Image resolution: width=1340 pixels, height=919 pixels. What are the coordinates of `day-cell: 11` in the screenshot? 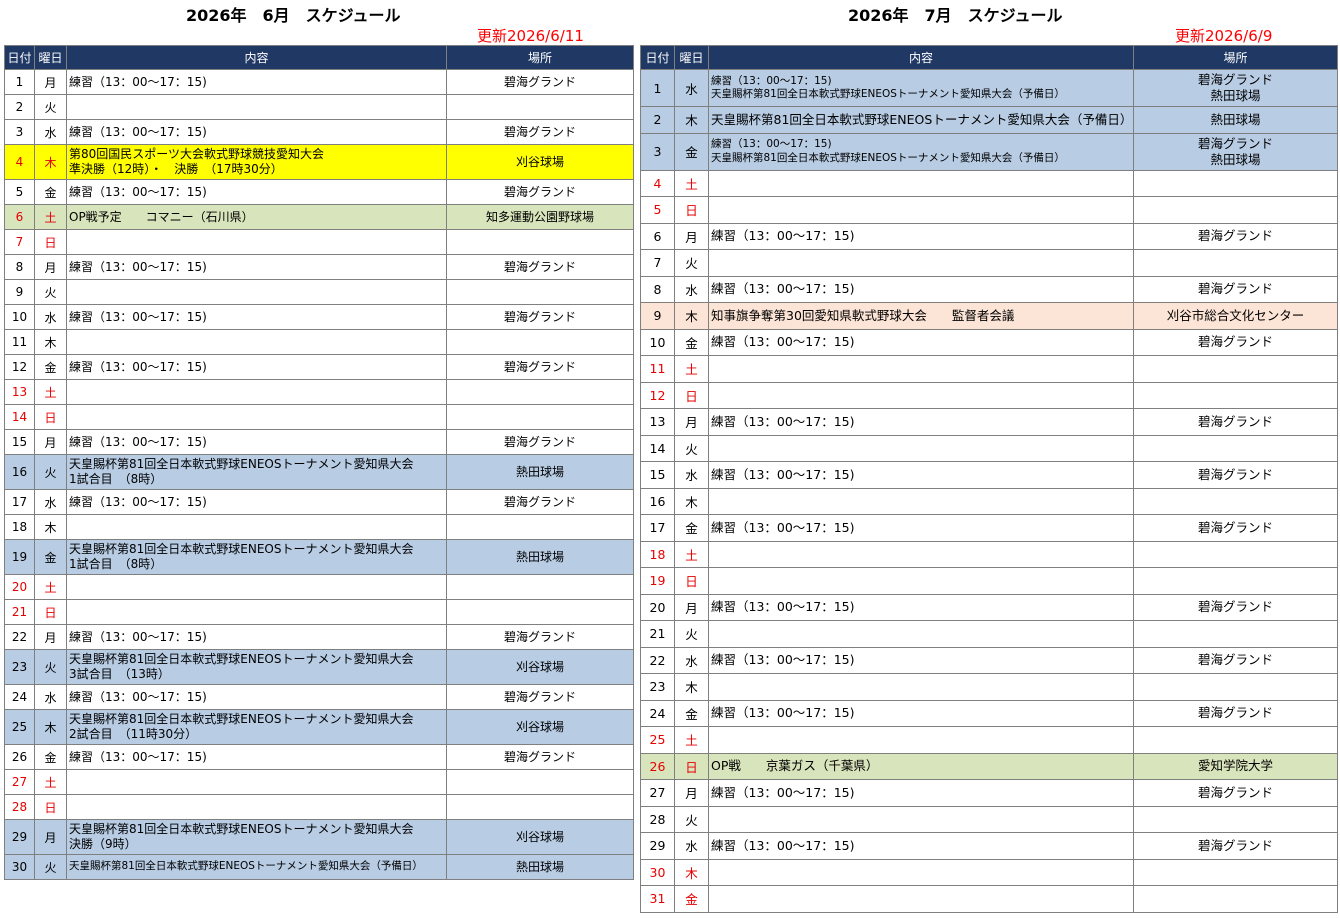 It's located at (657, 369).